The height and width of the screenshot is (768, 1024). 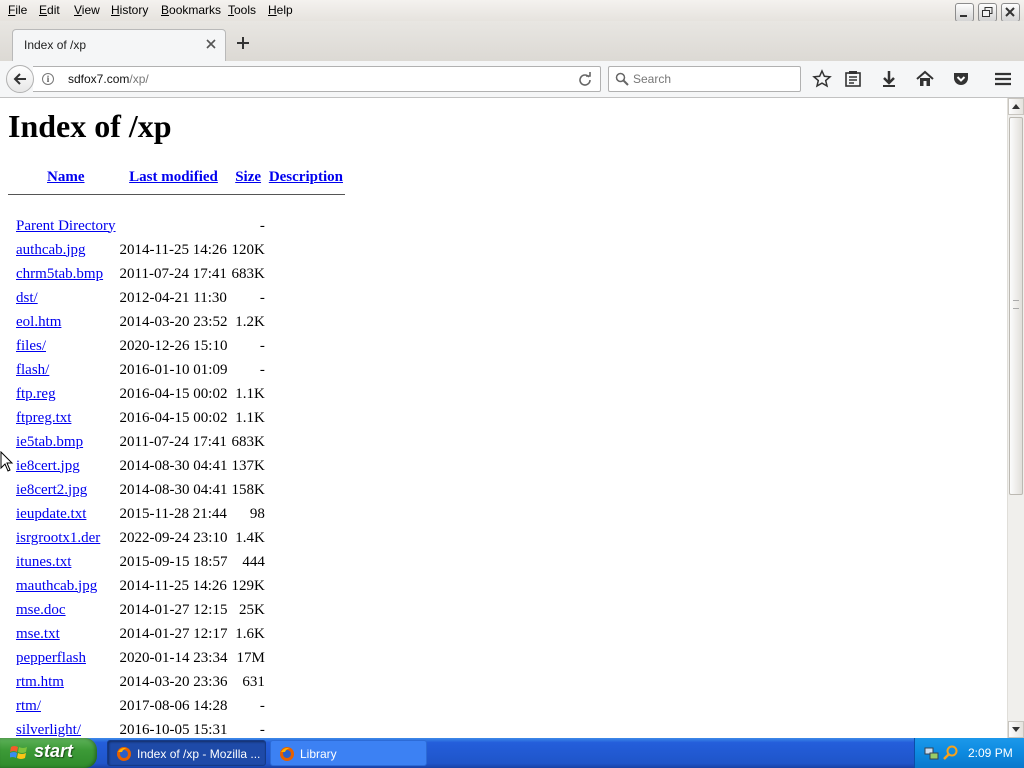 I want to click on file-link: authcab.jpg, so click(x=51, y=250).